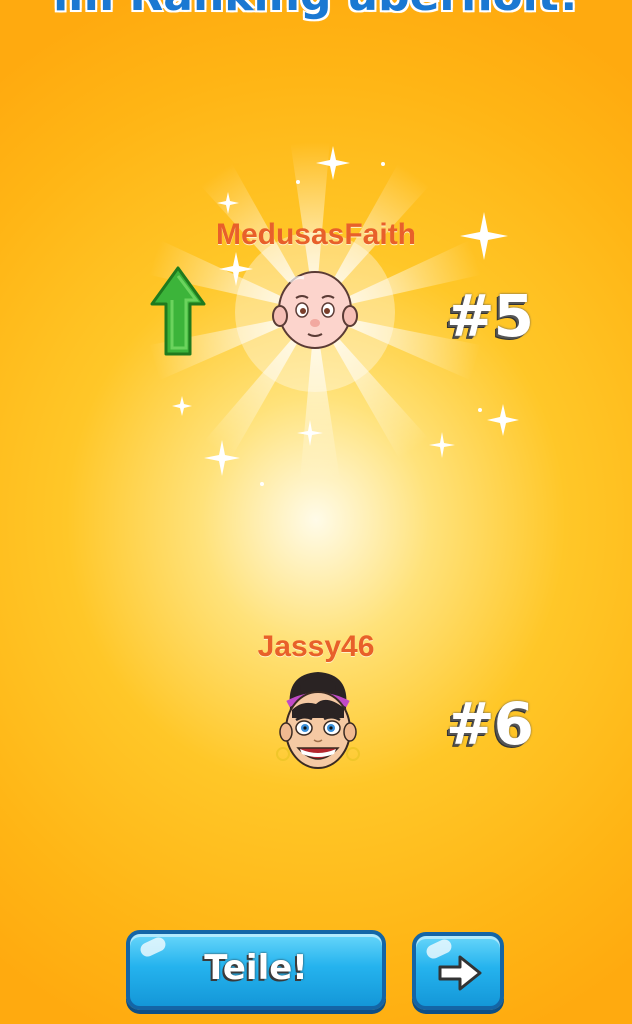 This screenshot has height=1024, width=632. Describe the element at coordinates (178, 311) in the screenshot. I see `rank-up-arrow-icon` at that location.